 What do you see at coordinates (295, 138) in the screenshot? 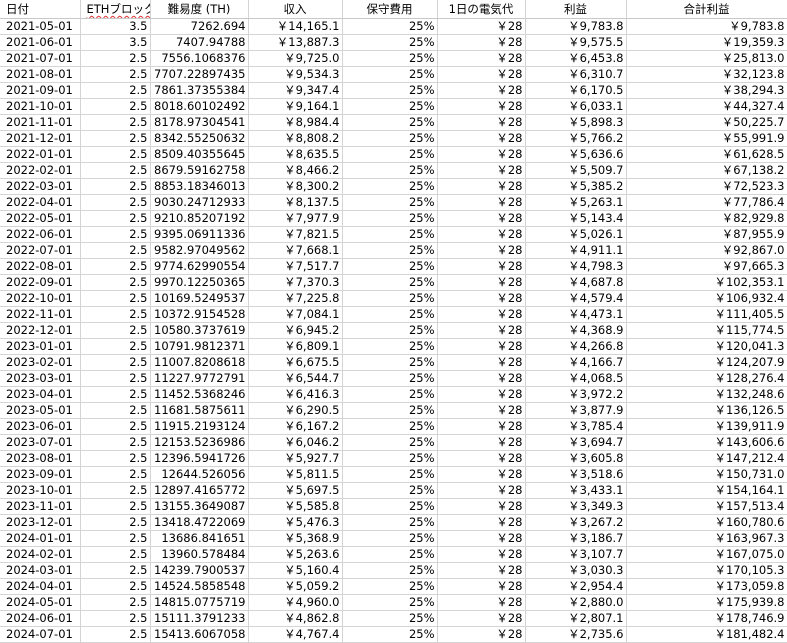
I see `revenue-cell: ￥8,808.2` at bounding box center [295, 138].